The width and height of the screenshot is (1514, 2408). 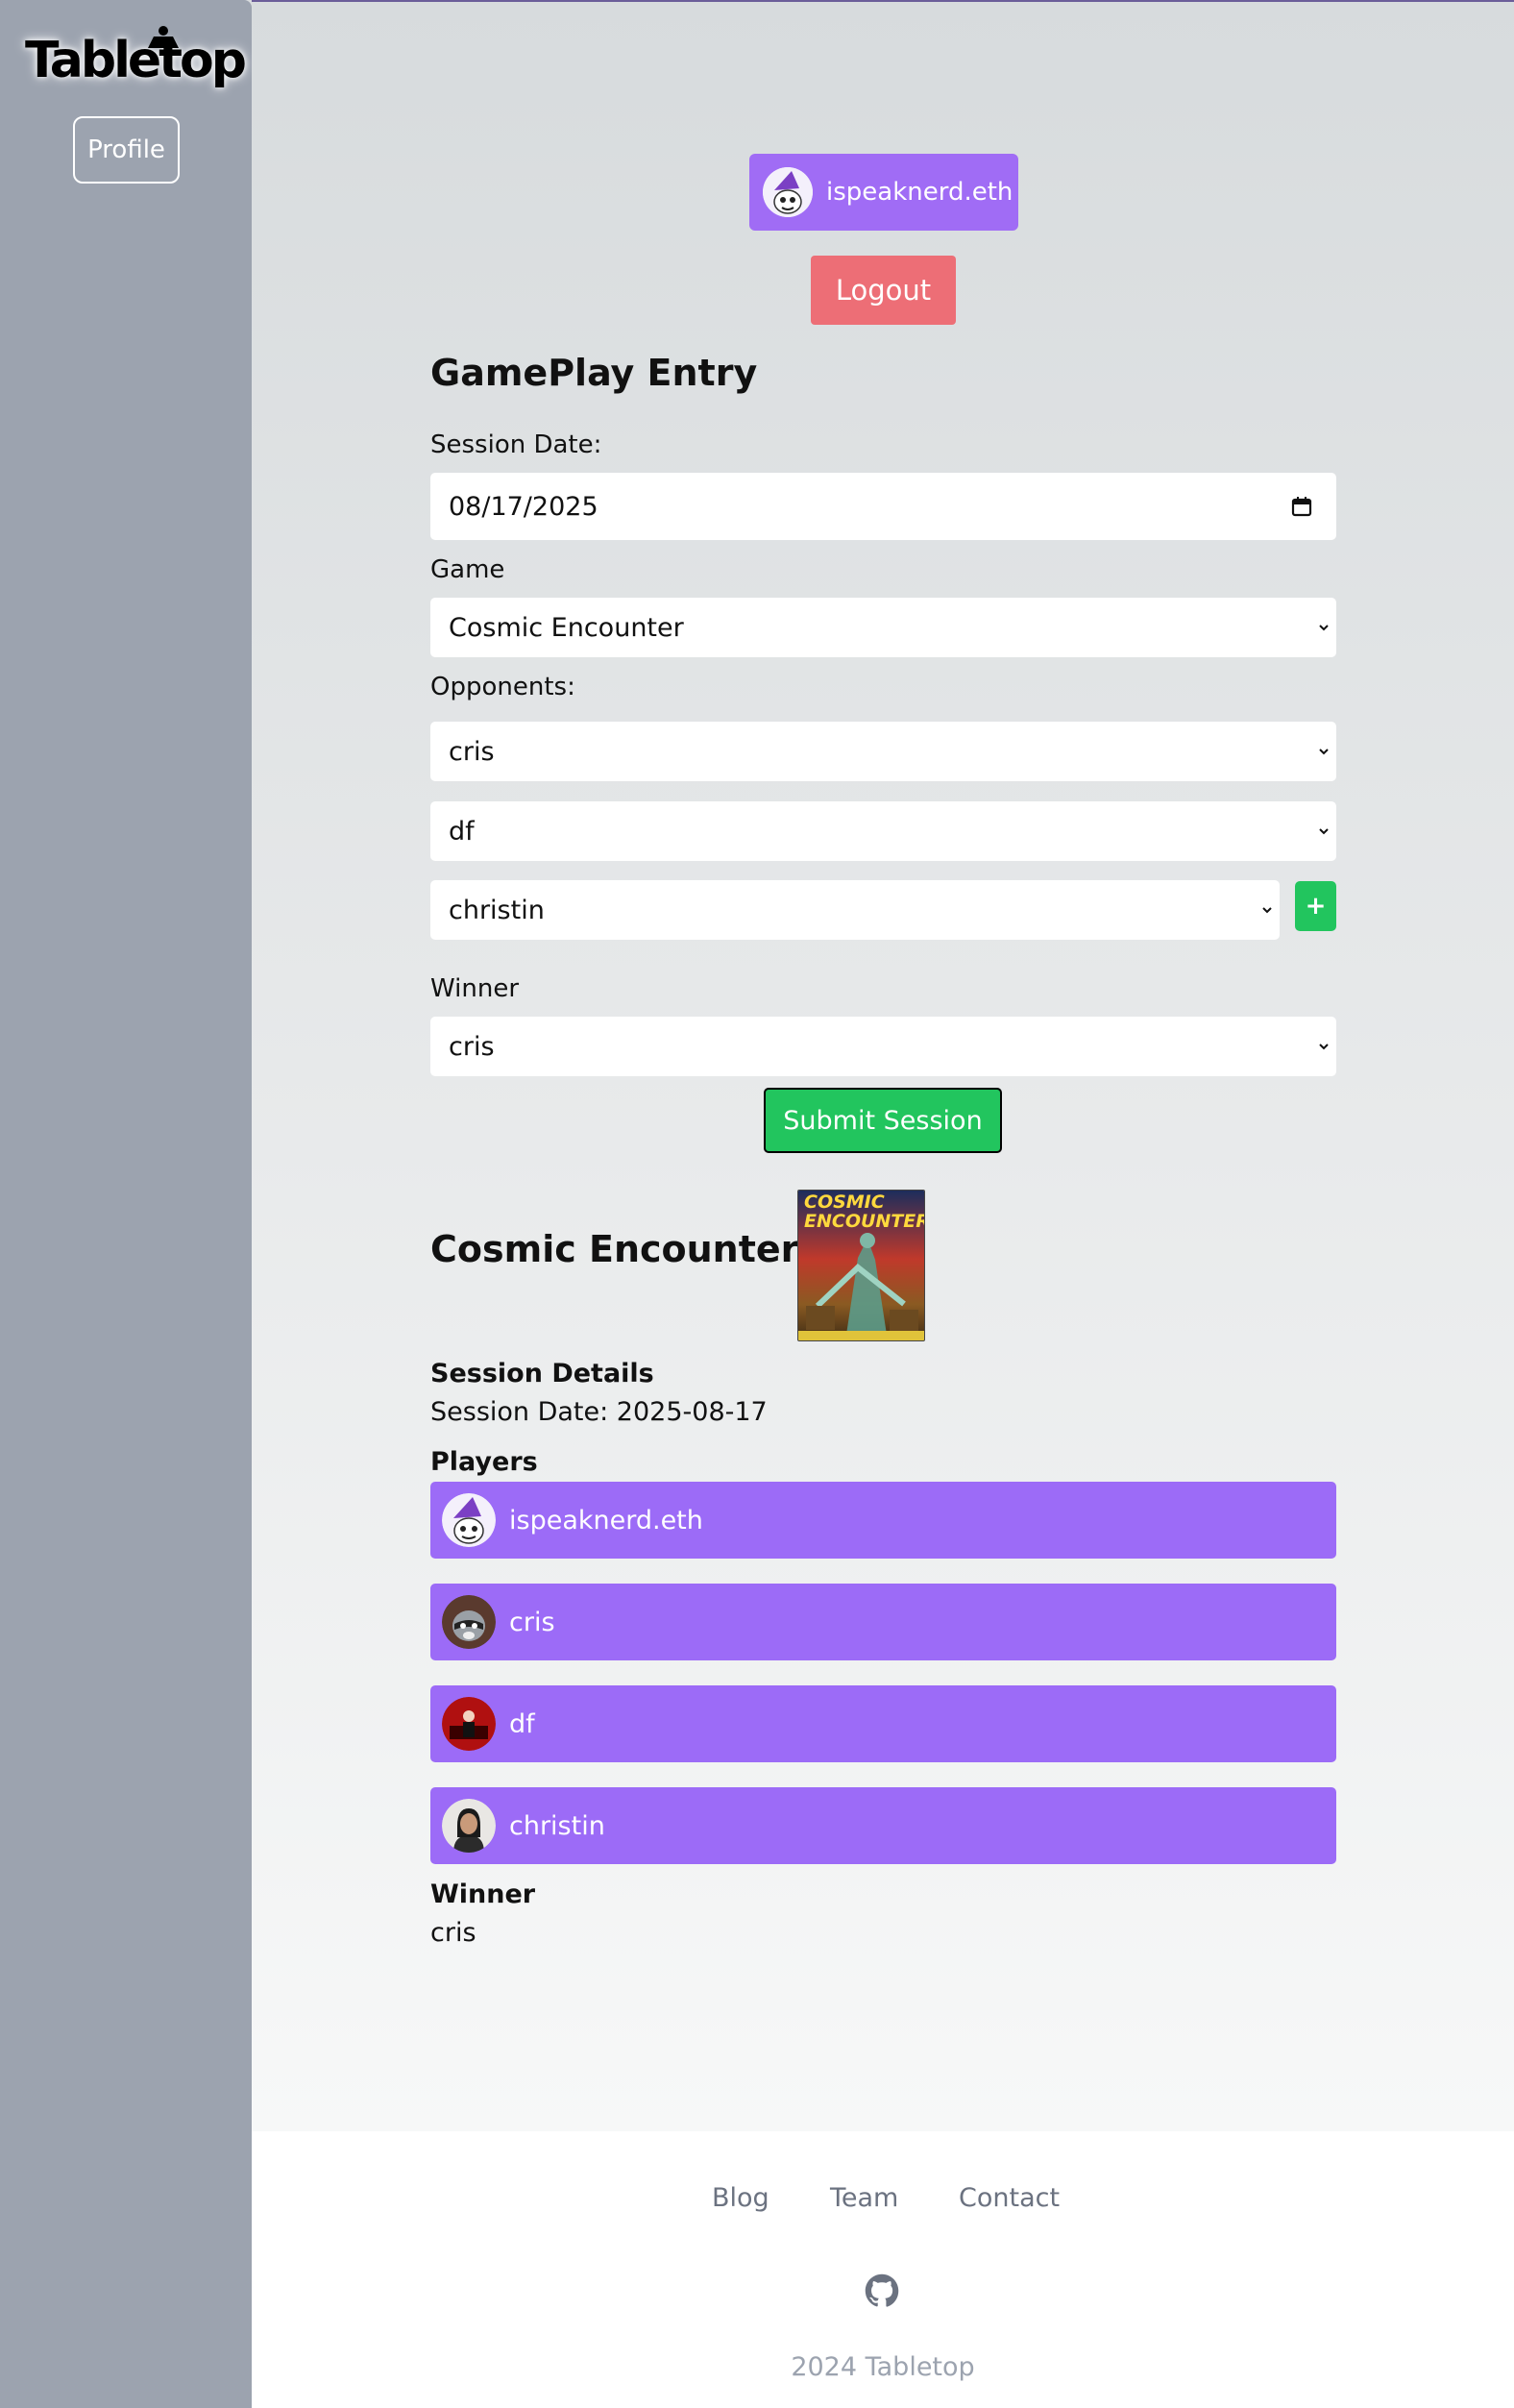 I want to click on tabletop-logo: Tabletop, so click(x=136, y=60).